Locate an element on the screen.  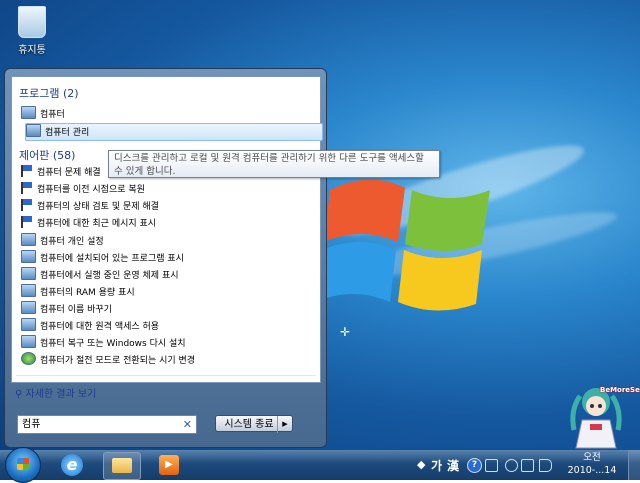
search-value: 컴퓨 is located at coordinates (31, 424).